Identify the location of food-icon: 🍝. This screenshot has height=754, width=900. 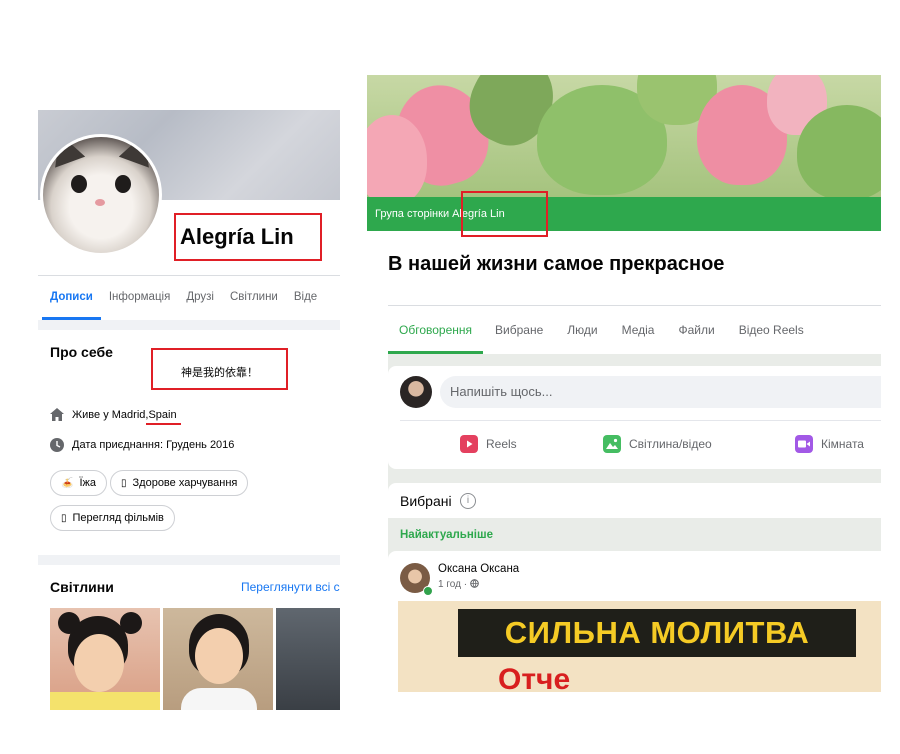
(67, 483).